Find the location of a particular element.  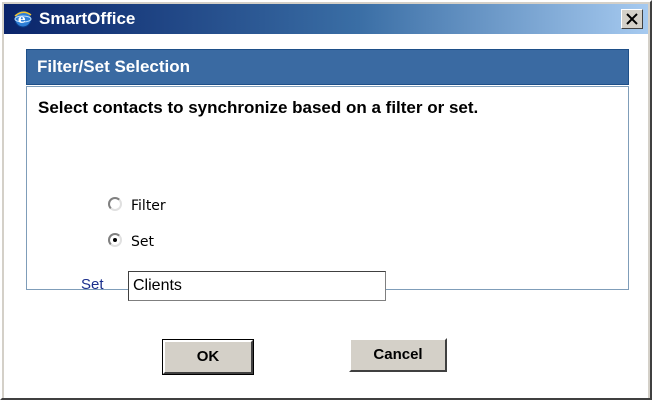

section-header: Filter/Set Selection is located at coordinates (327, 67).